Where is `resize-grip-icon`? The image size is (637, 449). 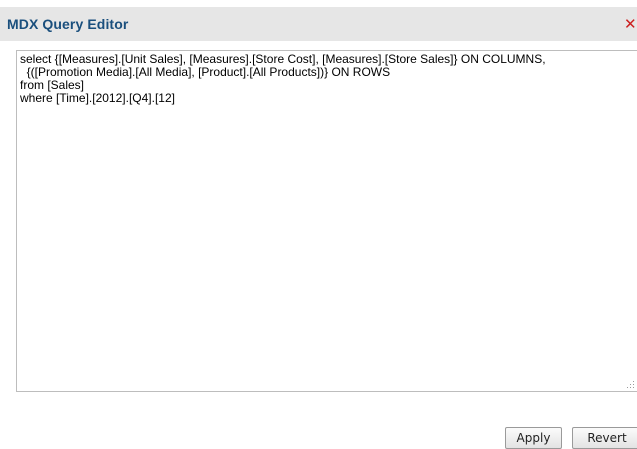
resize-grip-icon is located at coordinates (631, 385).